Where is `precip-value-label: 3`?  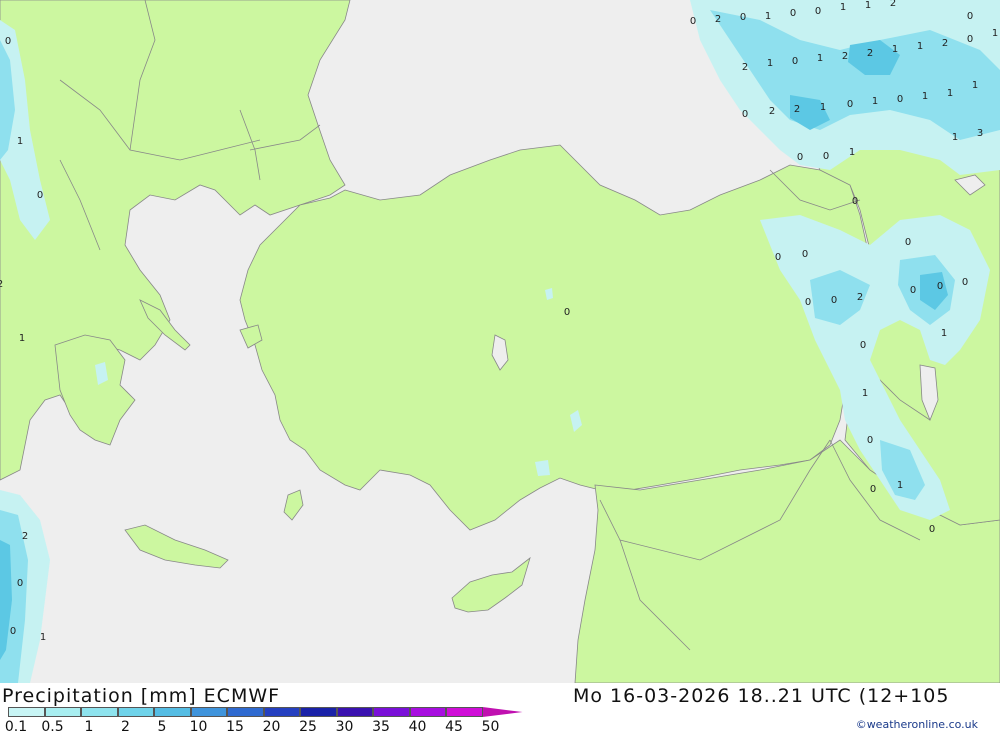 precip-value-label: 3 is located at coordinates (980, 133).